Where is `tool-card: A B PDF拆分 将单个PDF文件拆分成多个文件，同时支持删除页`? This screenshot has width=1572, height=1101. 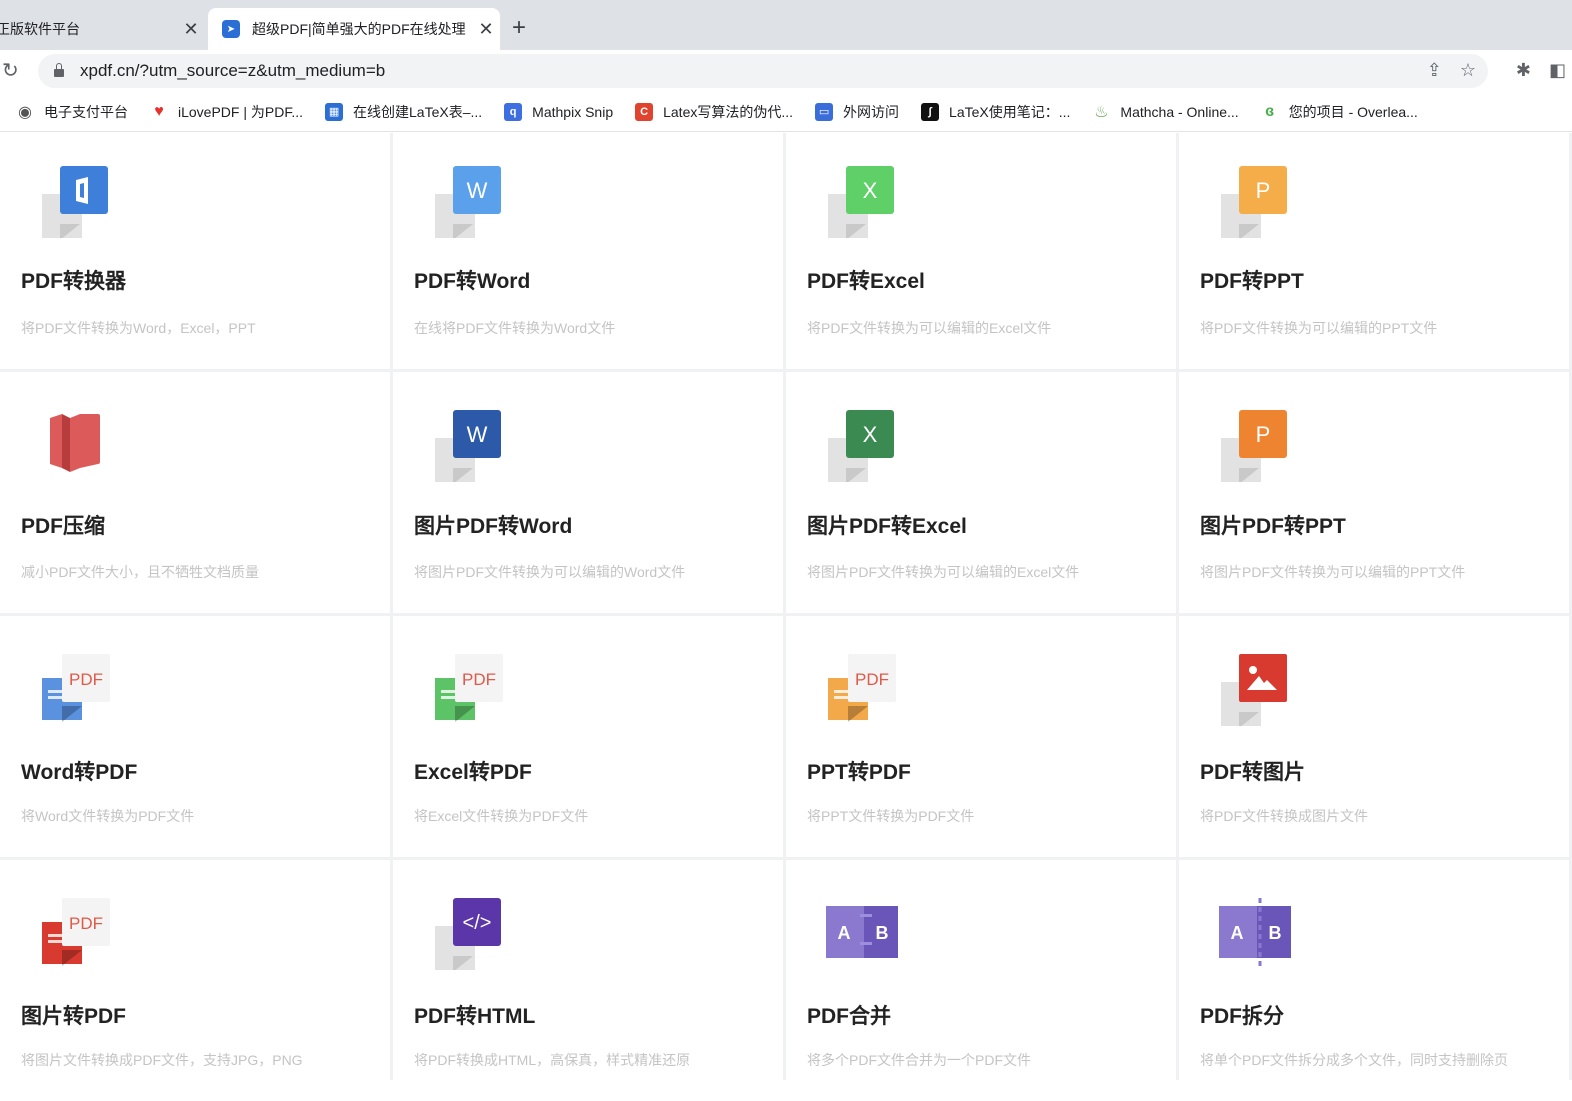 tool-card: A B PDF拆分 将单个PDF文件拆分成多个文件，同时支持删除页 is located at coordinates (1374, 980).